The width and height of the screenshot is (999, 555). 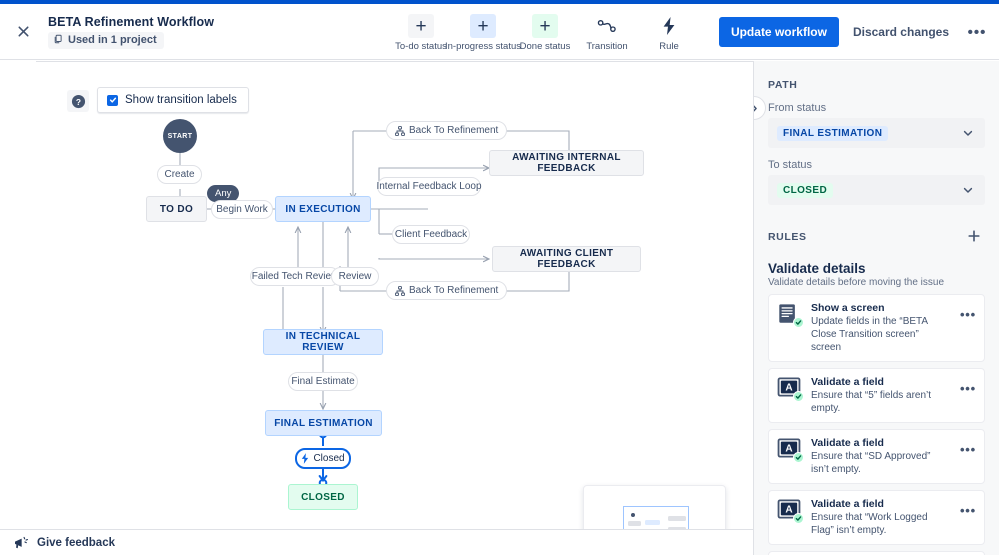 I want to click on rule-name: Show a screen, so click(x=848, y=308).